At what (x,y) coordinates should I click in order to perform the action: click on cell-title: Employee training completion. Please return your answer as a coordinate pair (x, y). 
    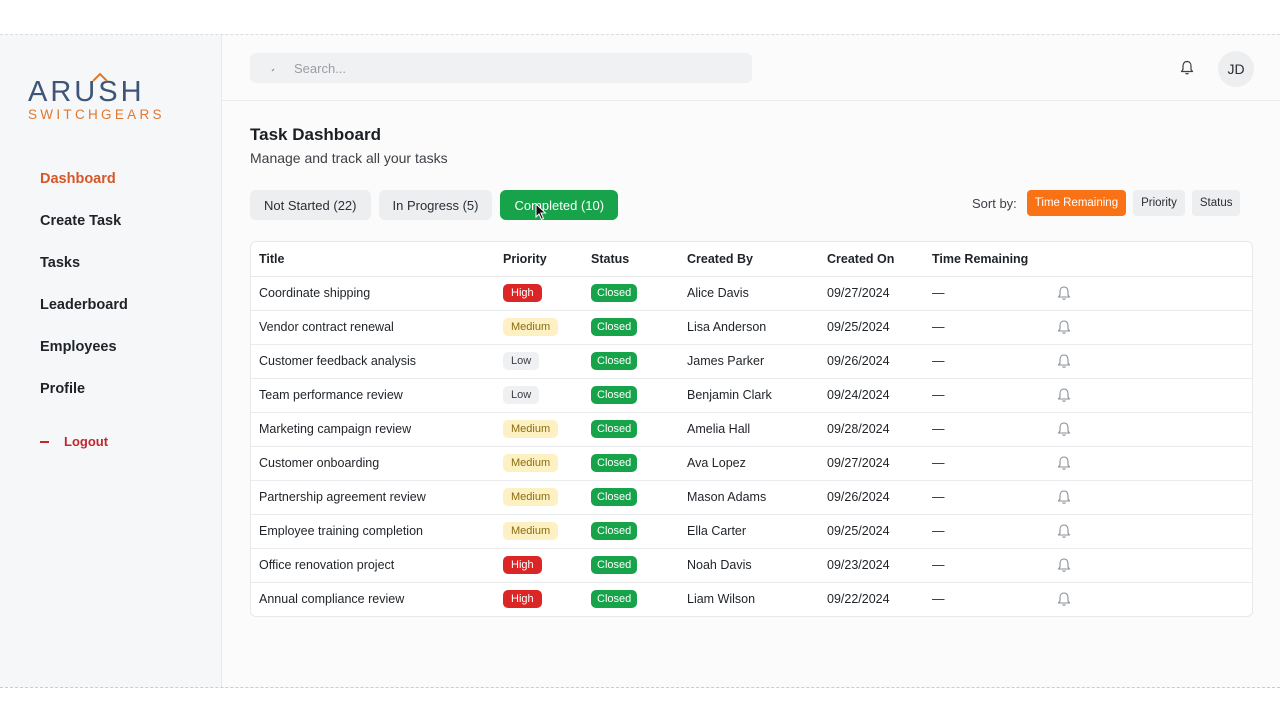
    Looking at the image, I should click on (373, 531).